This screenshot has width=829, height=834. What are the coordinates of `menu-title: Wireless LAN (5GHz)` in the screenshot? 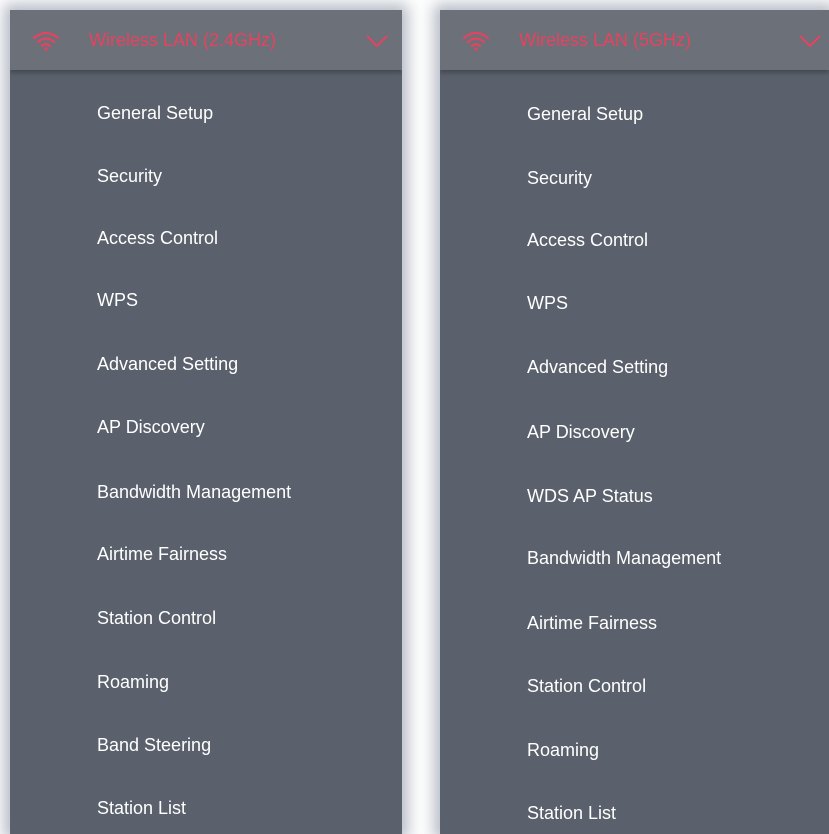 It's located at (605, 40).